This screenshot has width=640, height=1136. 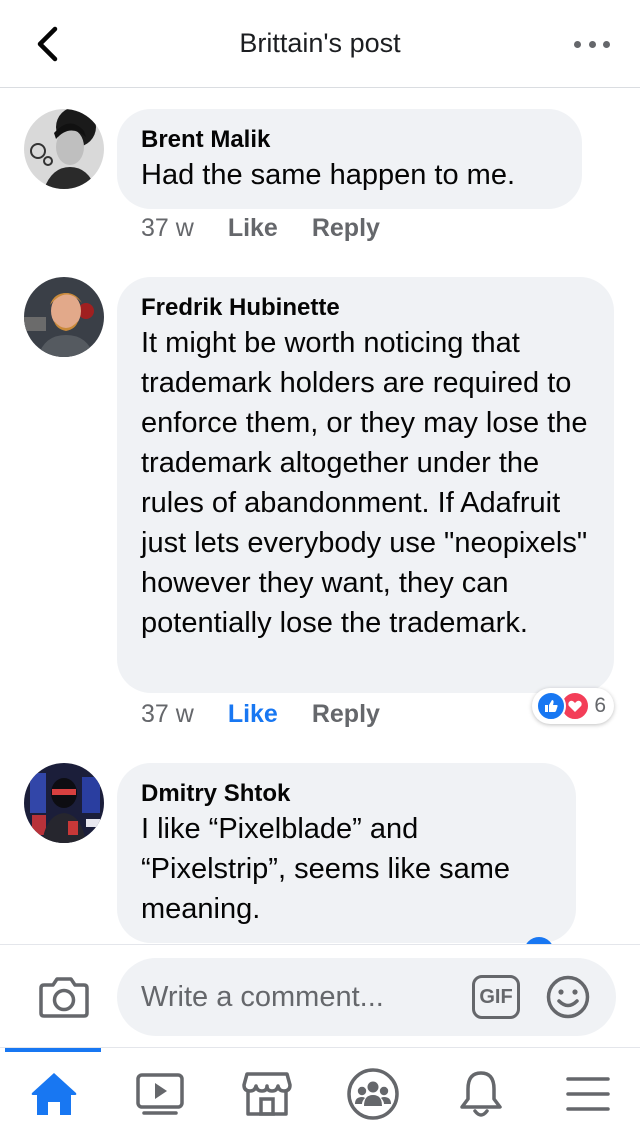 What do you see at coordinates (551, 706) in the screenshot?
I see `like-reaction-icon` at bounding box center [551, 706].